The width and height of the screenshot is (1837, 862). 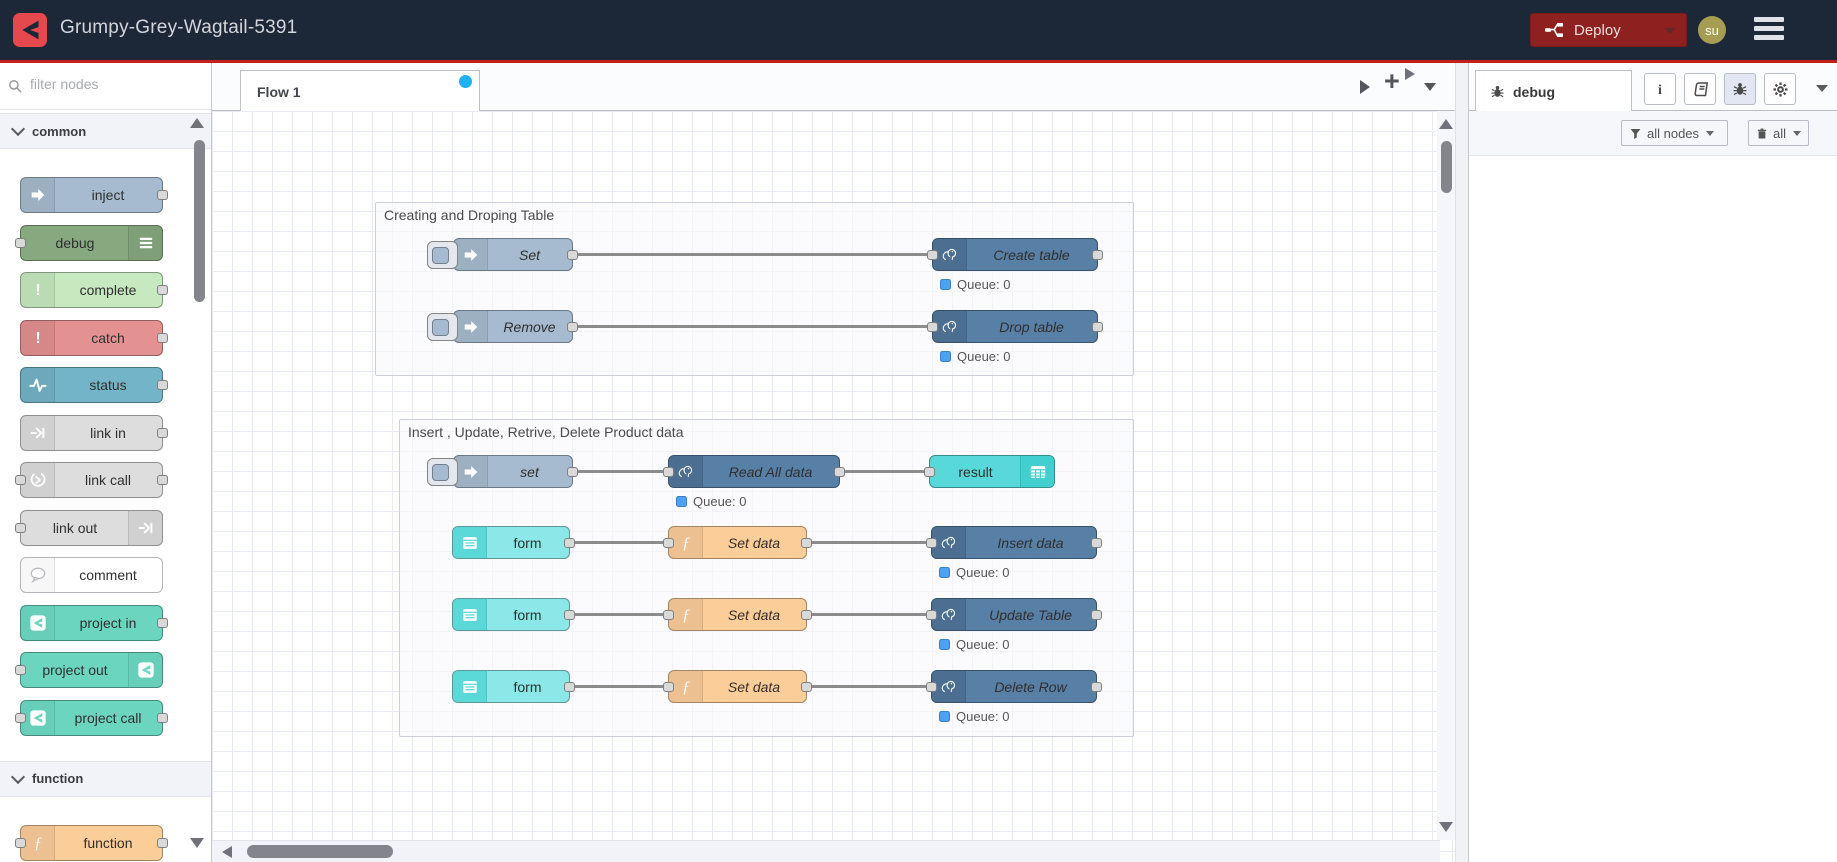 What do you see at coordinates (737, 686) in the screenshot?
I see `flow-node-fx-set-data-3: ƒ Set data` at bounding box center [737, 686].